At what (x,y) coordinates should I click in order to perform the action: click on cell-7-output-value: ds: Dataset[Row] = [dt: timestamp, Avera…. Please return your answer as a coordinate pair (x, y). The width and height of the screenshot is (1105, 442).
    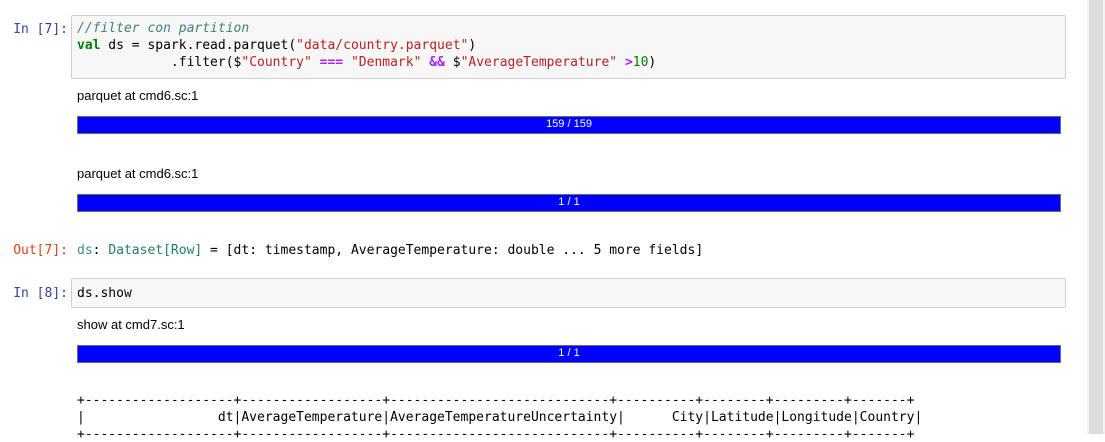
    Looking at the image, I should click on (390, 250).